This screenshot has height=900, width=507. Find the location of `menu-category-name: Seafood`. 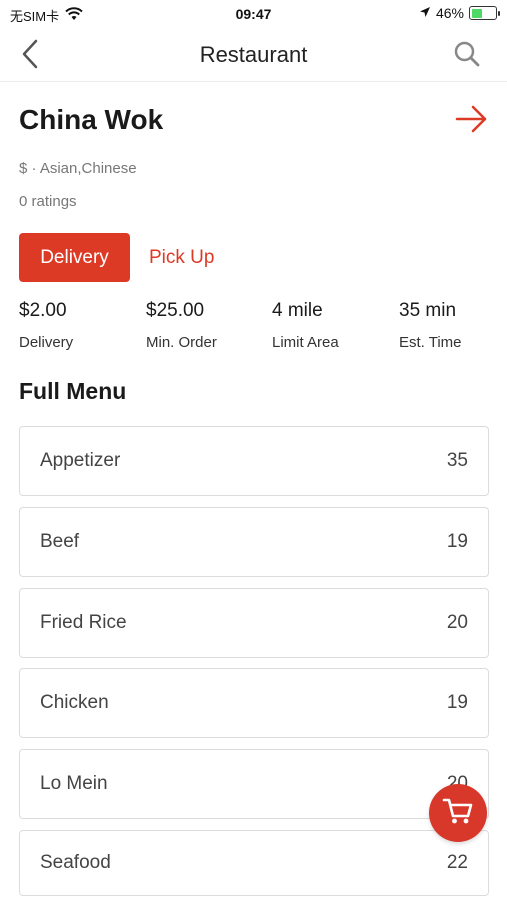

menu-category-name: Seafood is located at coordinates (75, 862).